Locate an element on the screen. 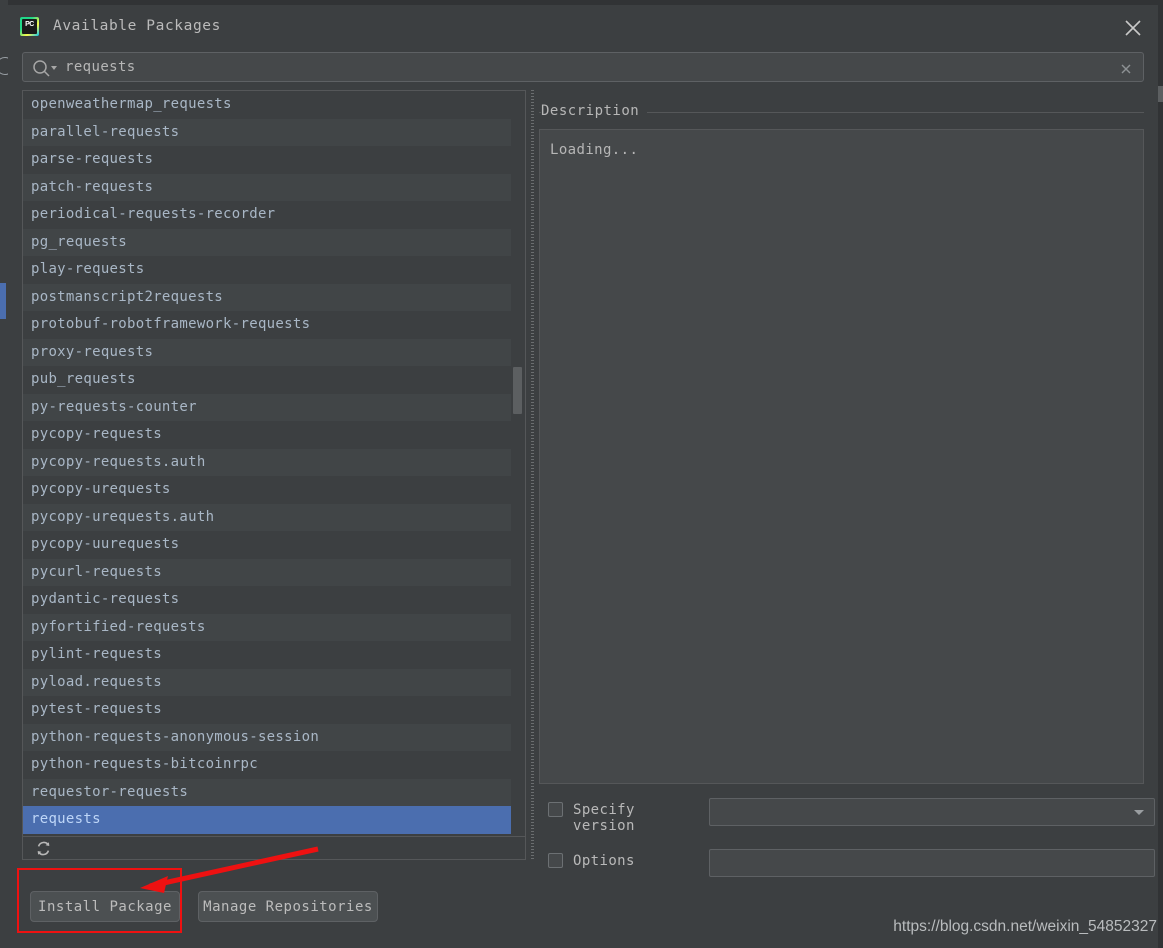 The width and height of the screenshot is (1163, 948). package-list-item: requestor-requests is located at coordinates (267, 792).